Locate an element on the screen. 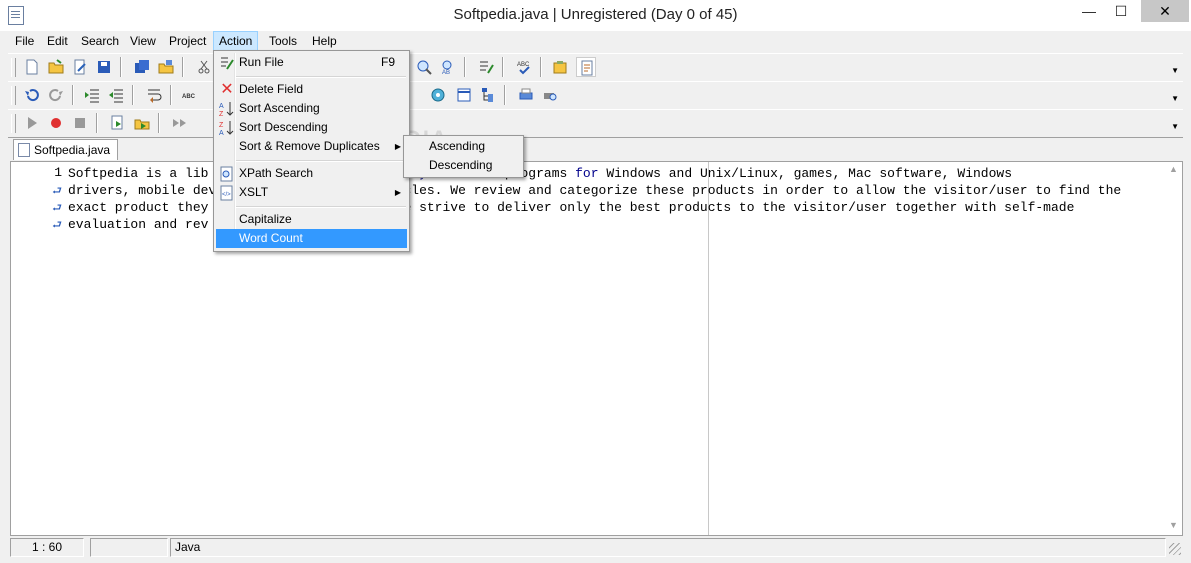 The image size is (1191, 563). menu-item-xpath-search: XPath Search is located at coordinates (311, 173).